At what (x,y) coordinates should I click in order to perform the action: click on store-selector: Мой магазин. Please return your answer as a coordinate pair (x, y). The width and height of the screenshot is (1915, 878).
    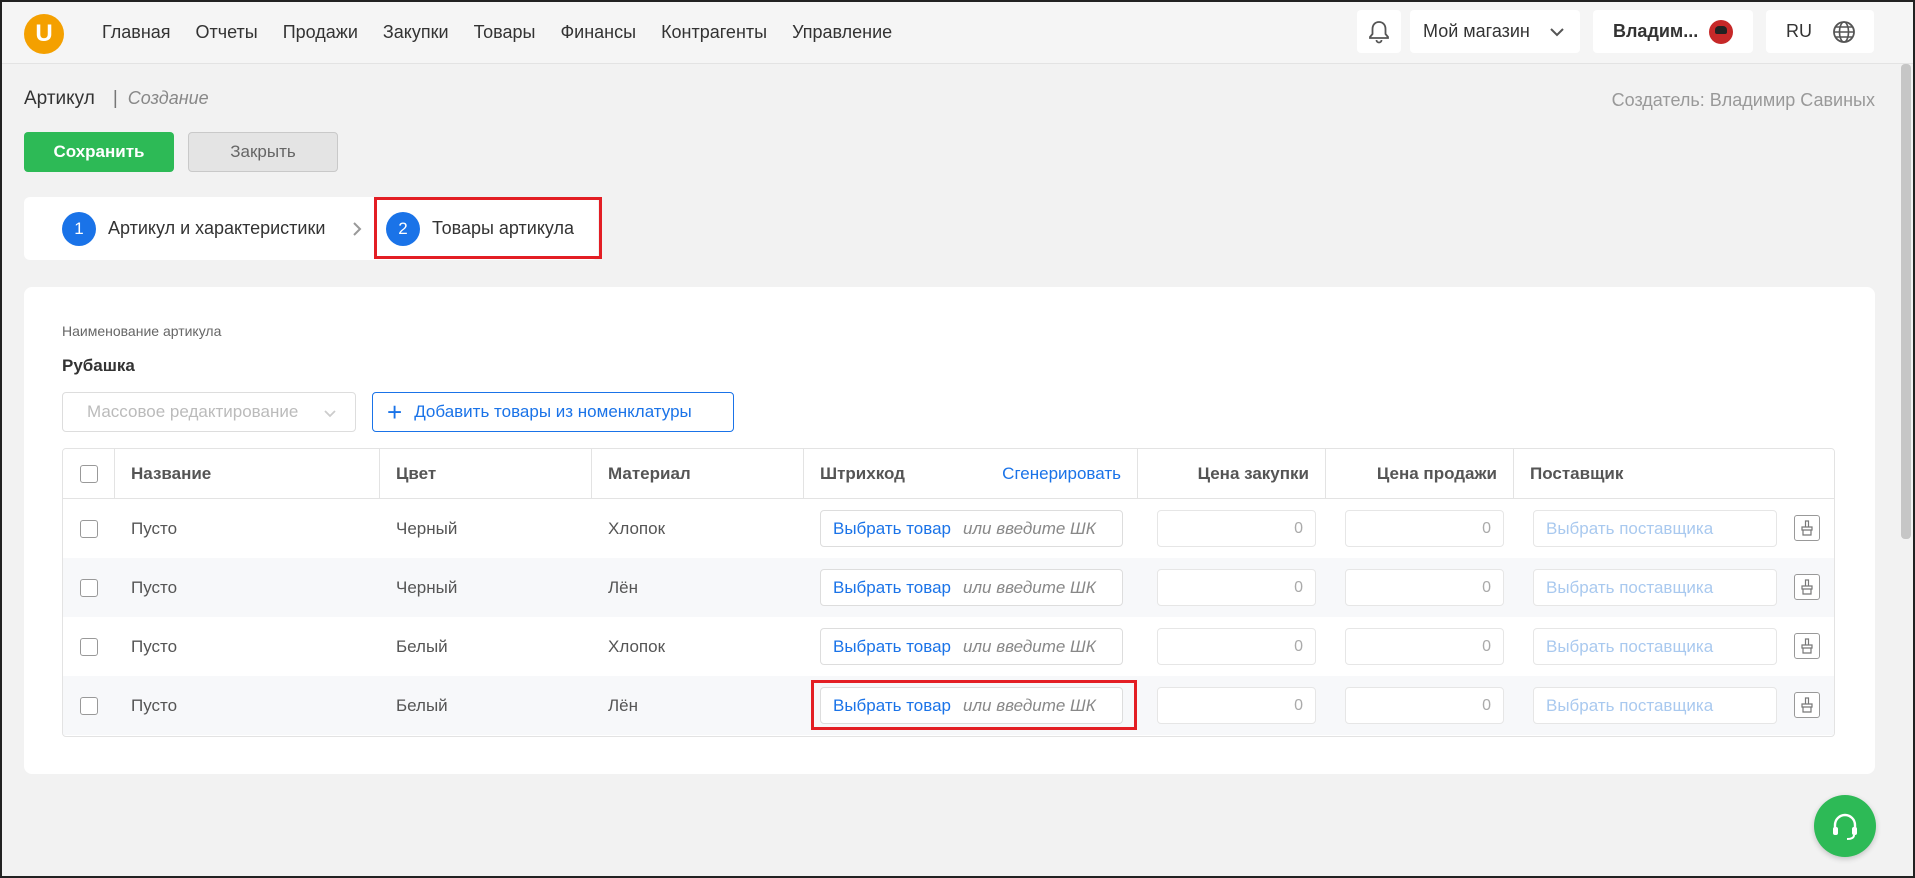
    Looking at the image, I should click on (1495, 31).